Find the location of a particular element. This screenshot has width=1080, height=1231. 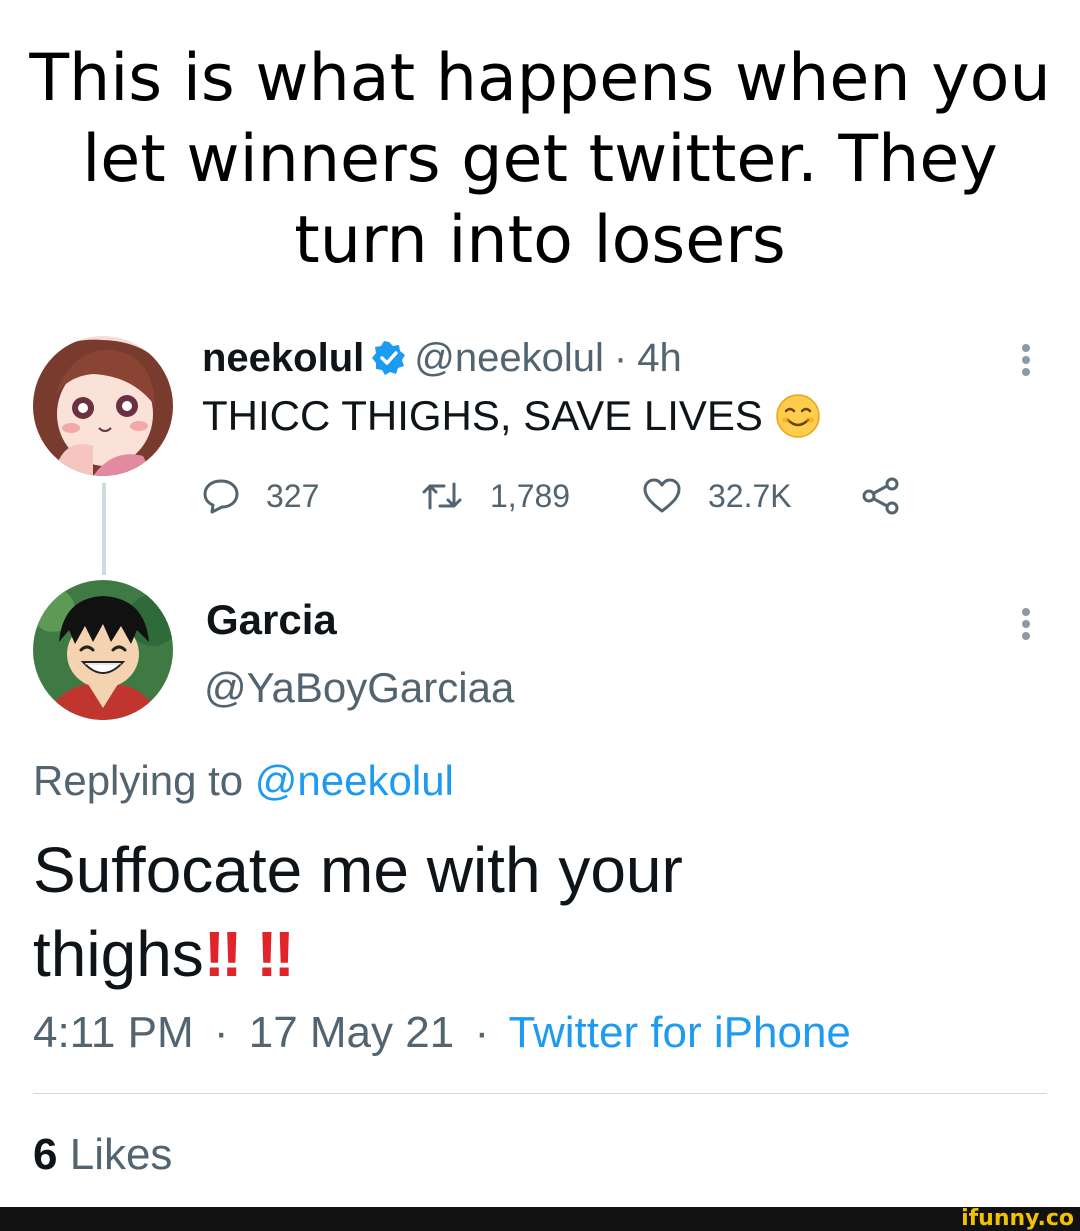

anime-boy-avatar-icon is located at coordinates (103, 650).